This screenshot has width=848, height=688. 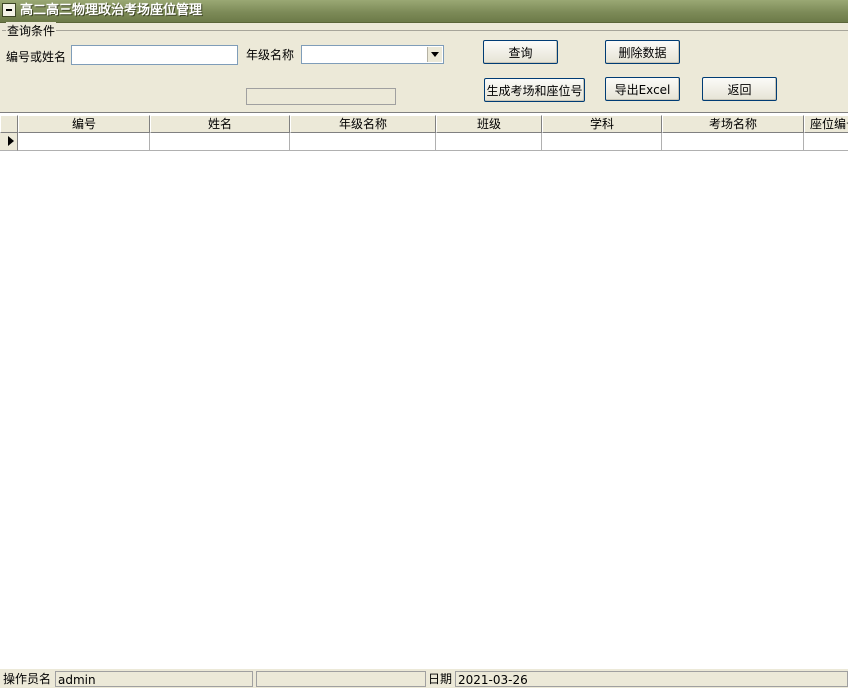 I want to click on cell-seat-no, so click(x=826, y=142).